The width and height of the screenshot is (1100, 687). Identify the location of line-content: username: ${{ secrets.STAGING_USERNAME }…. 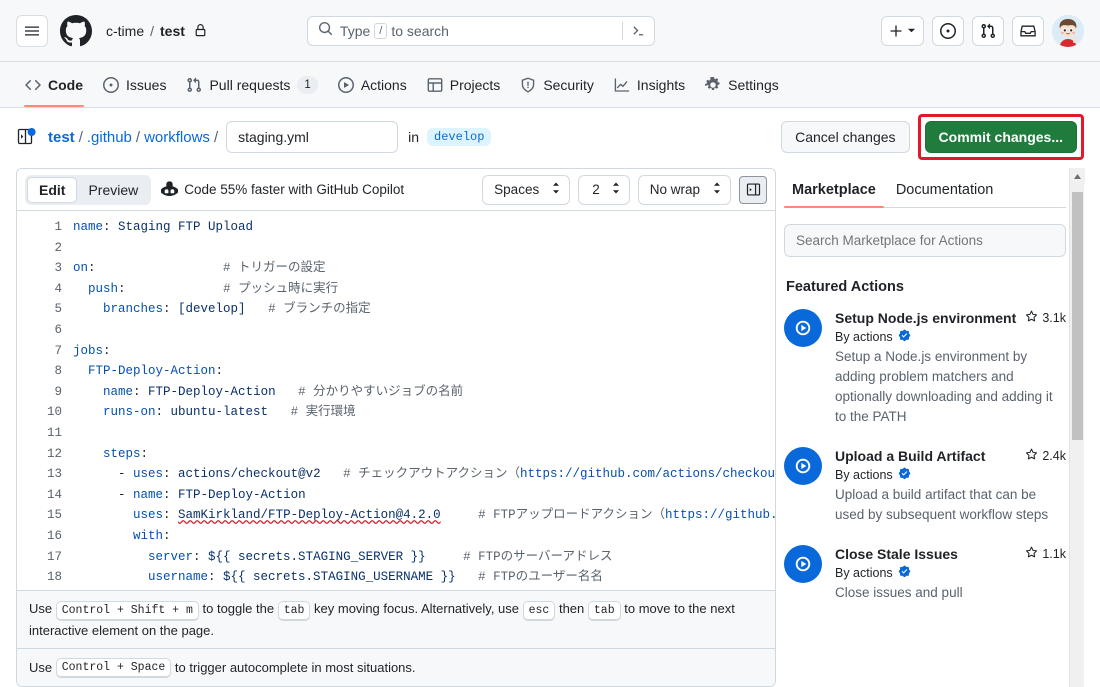
(424, 577).